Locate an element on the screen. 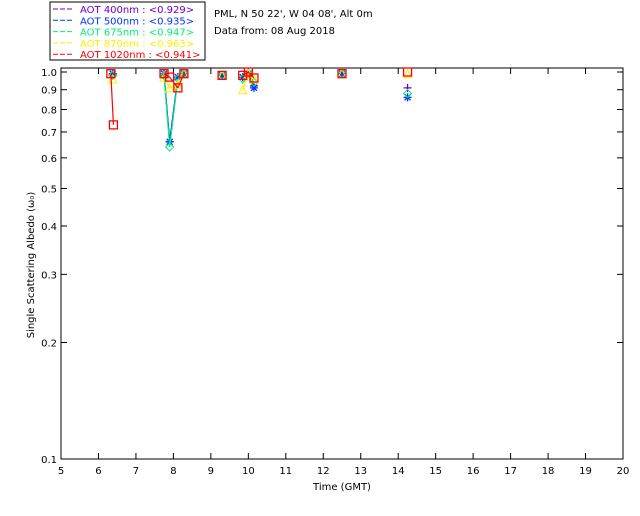  y-tick-label: 0.5 is located at coordinates (49, 189).